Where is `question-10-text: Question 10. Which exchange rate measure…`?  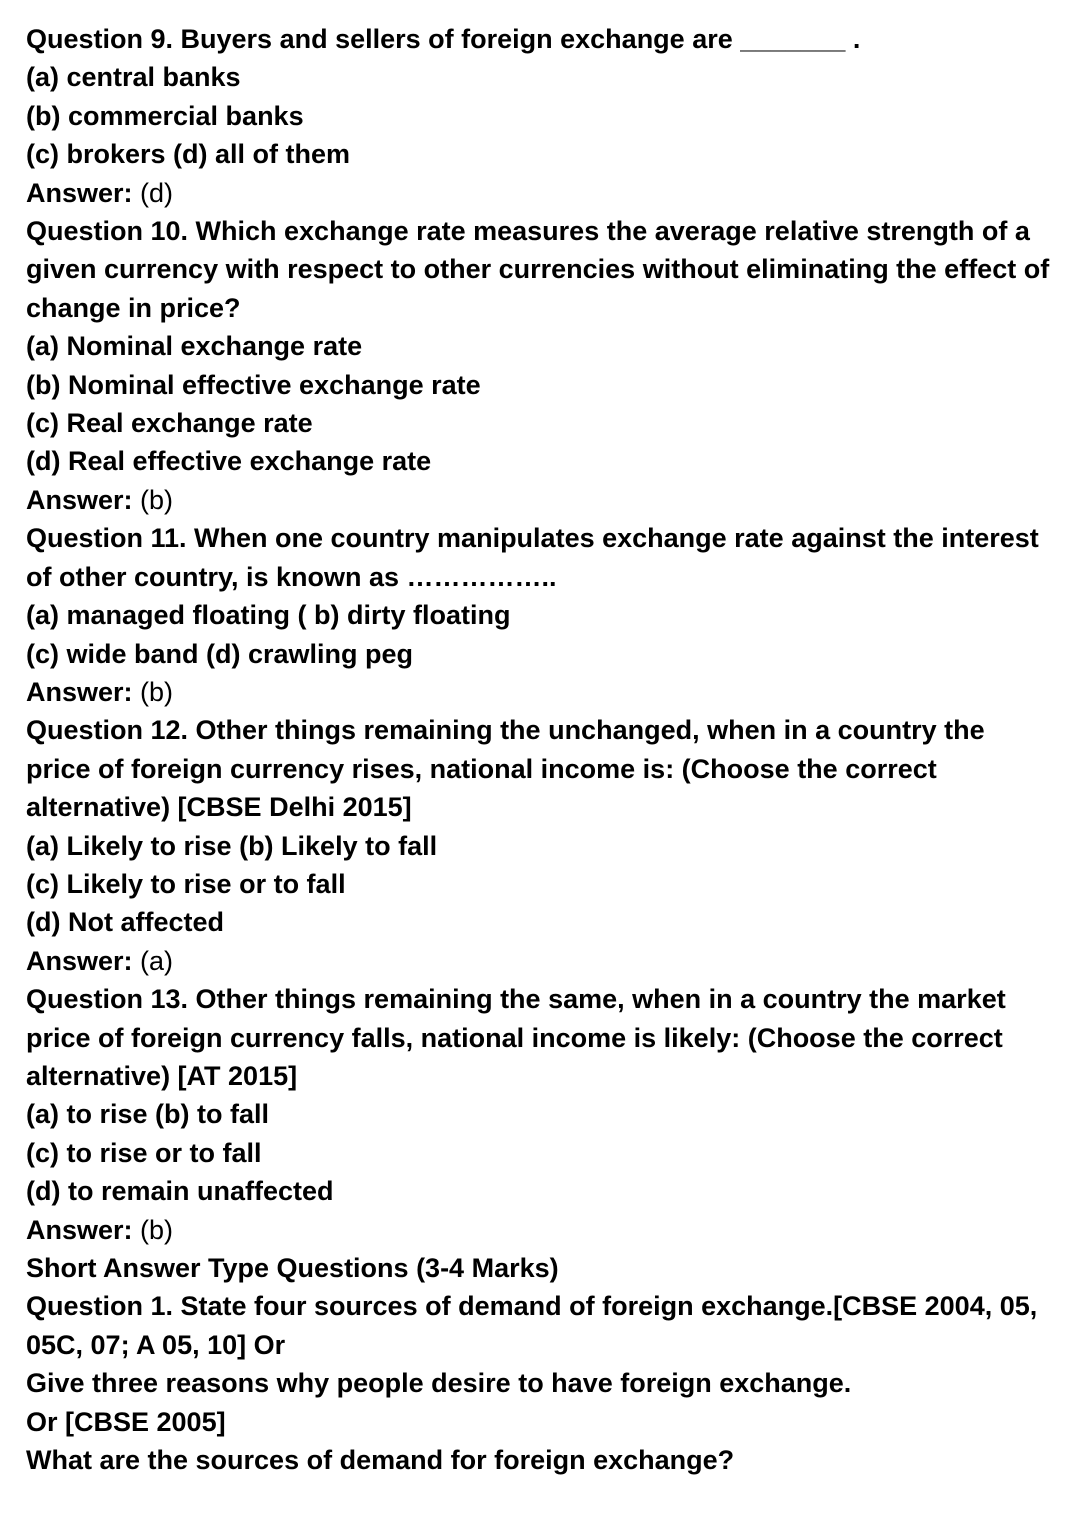
question-10-text: Question 10. Which exchange rate measure… is located at coordinates (538, 269).